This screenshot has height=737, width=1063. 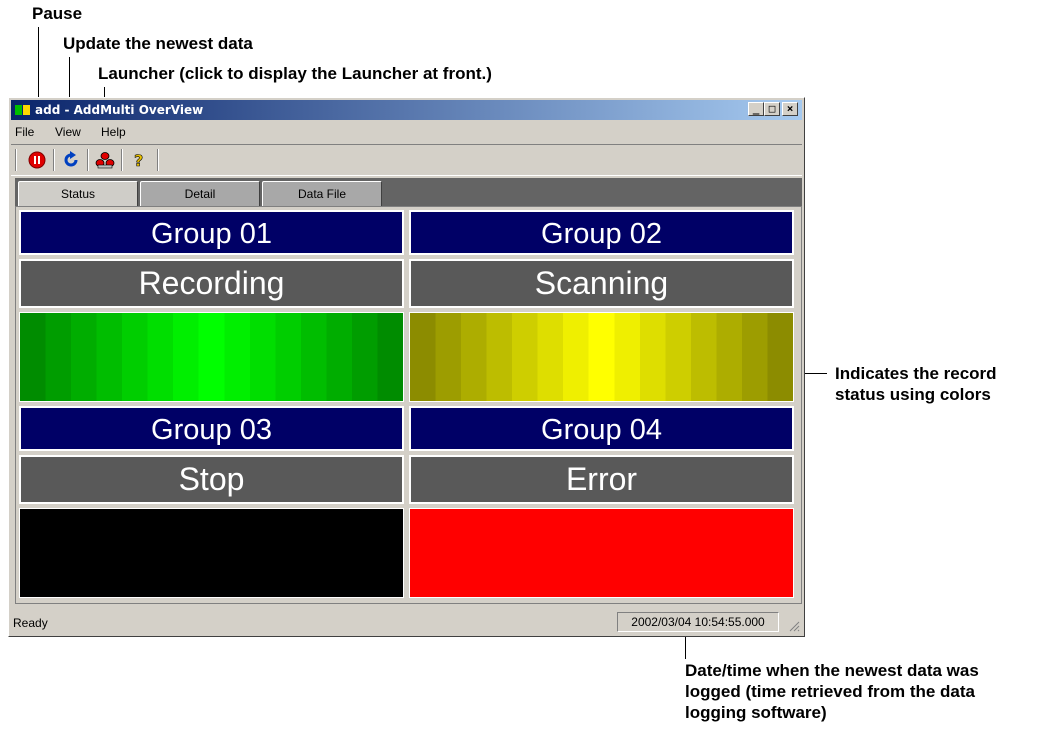 What do you see at coordinates (68, 132) in the screenshot?
I see `menu-view: View` at bounding box center [68, 132].